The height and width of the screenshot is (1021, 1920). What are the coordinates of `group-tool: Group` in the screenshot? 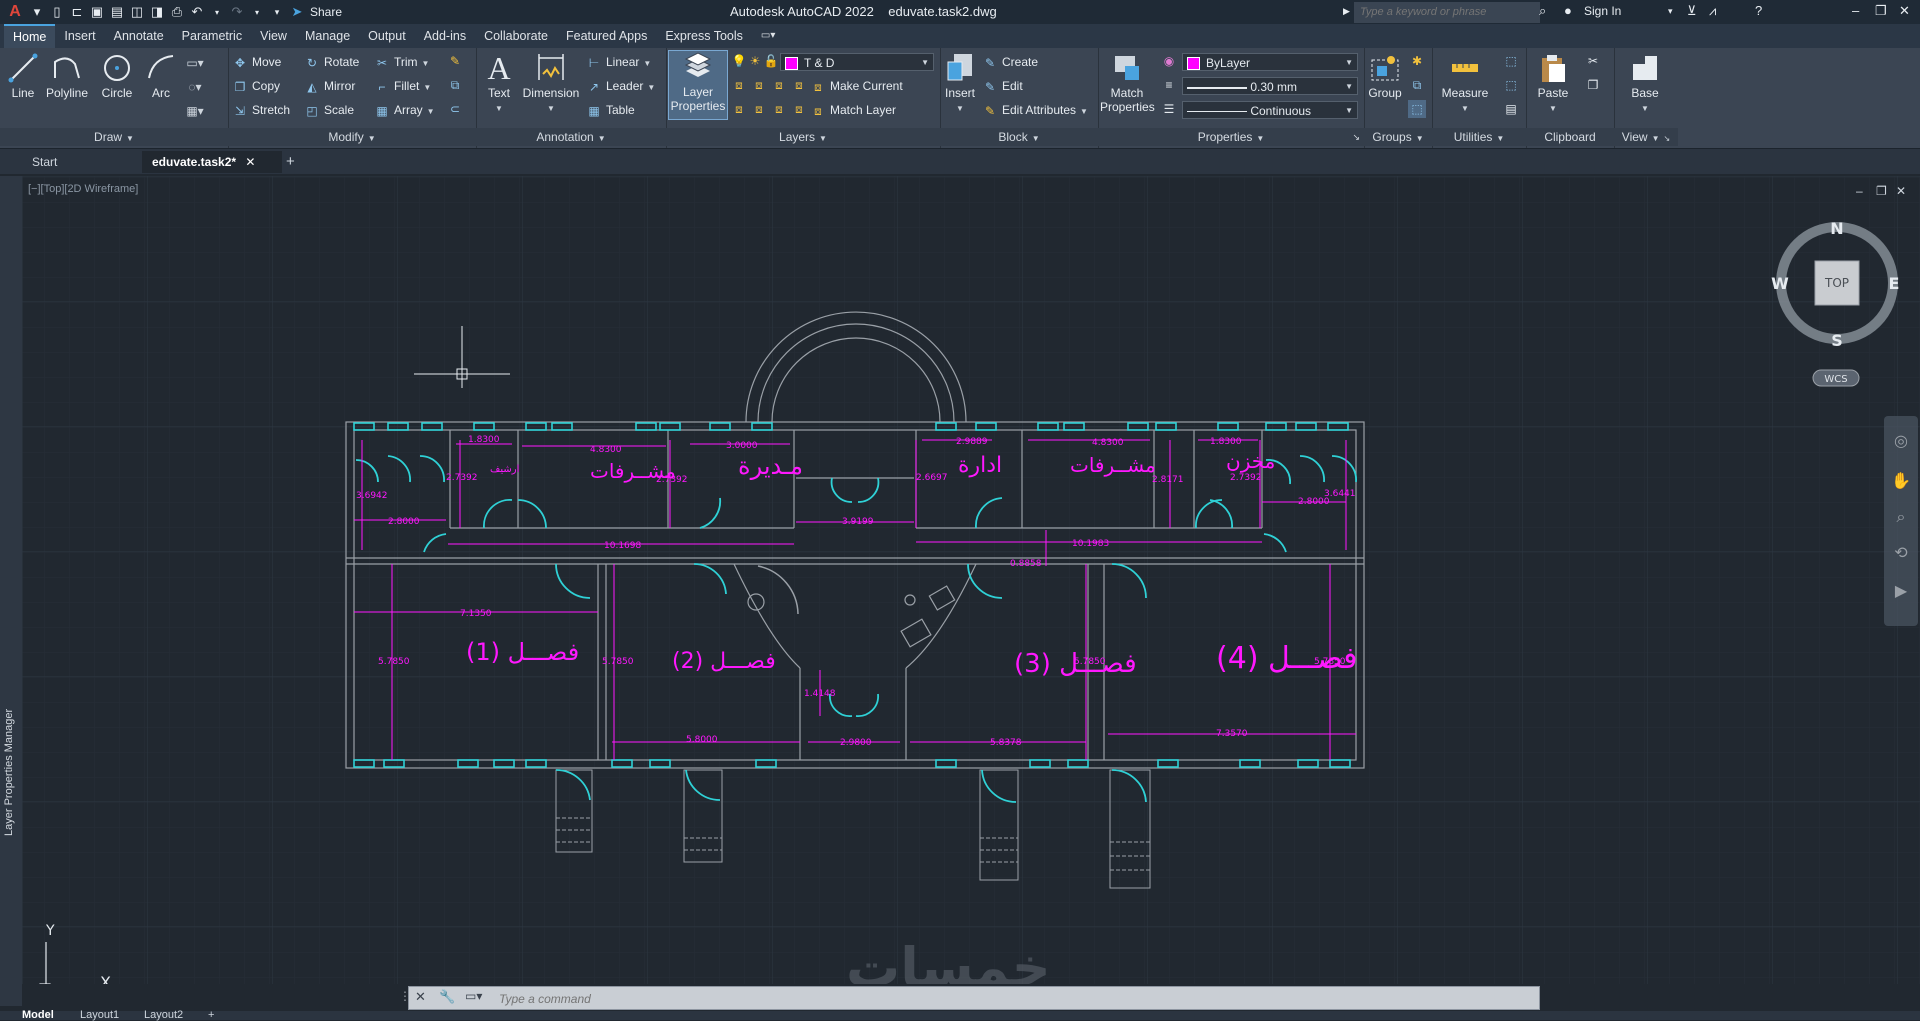 It's located at (1385, 76).